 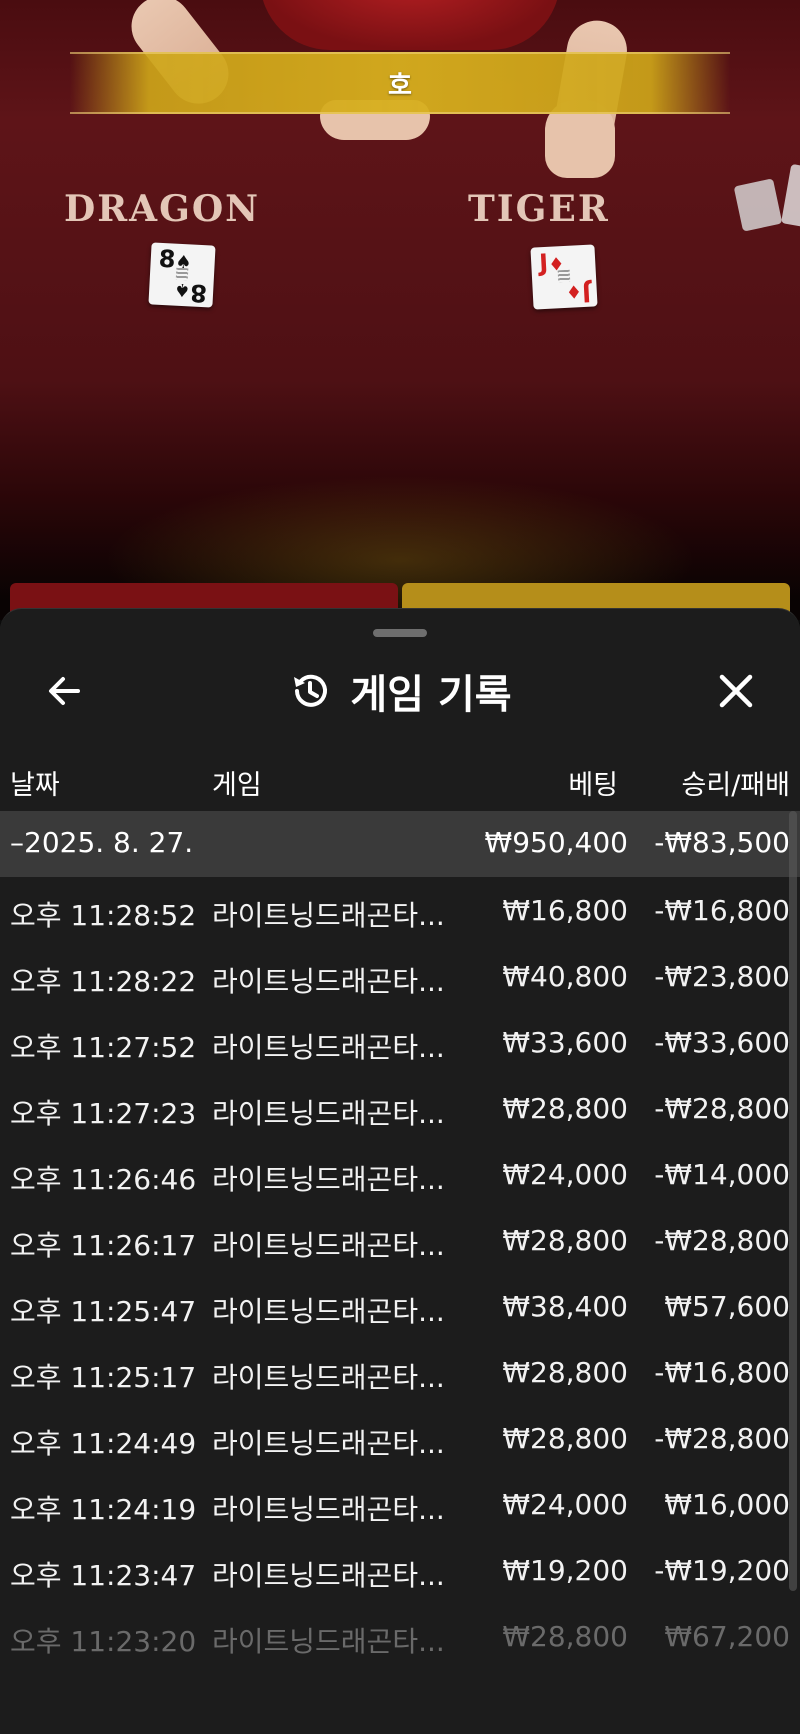 I want to click on row-time: 오후 11:25:17, so click(x=103, y=1377).